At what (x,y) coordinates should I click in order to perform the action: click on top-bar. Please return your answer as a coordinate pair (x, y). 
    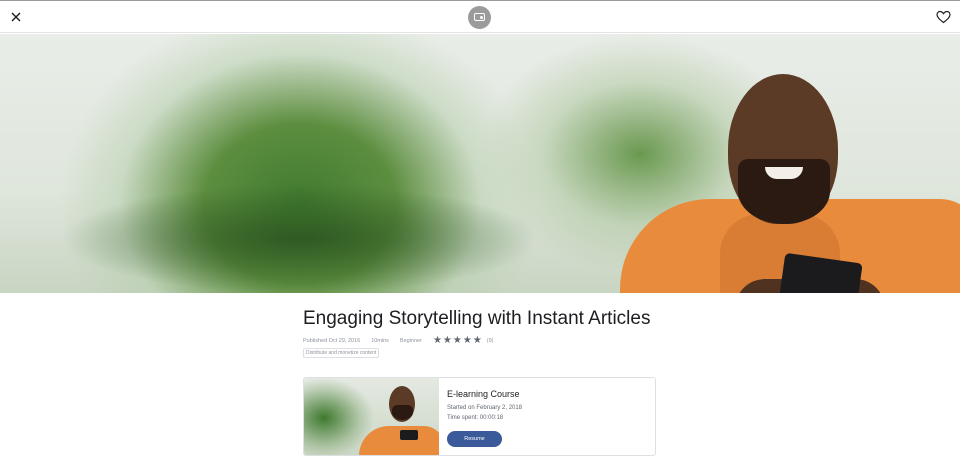
    Looking at the image, I should click on (480, 16).